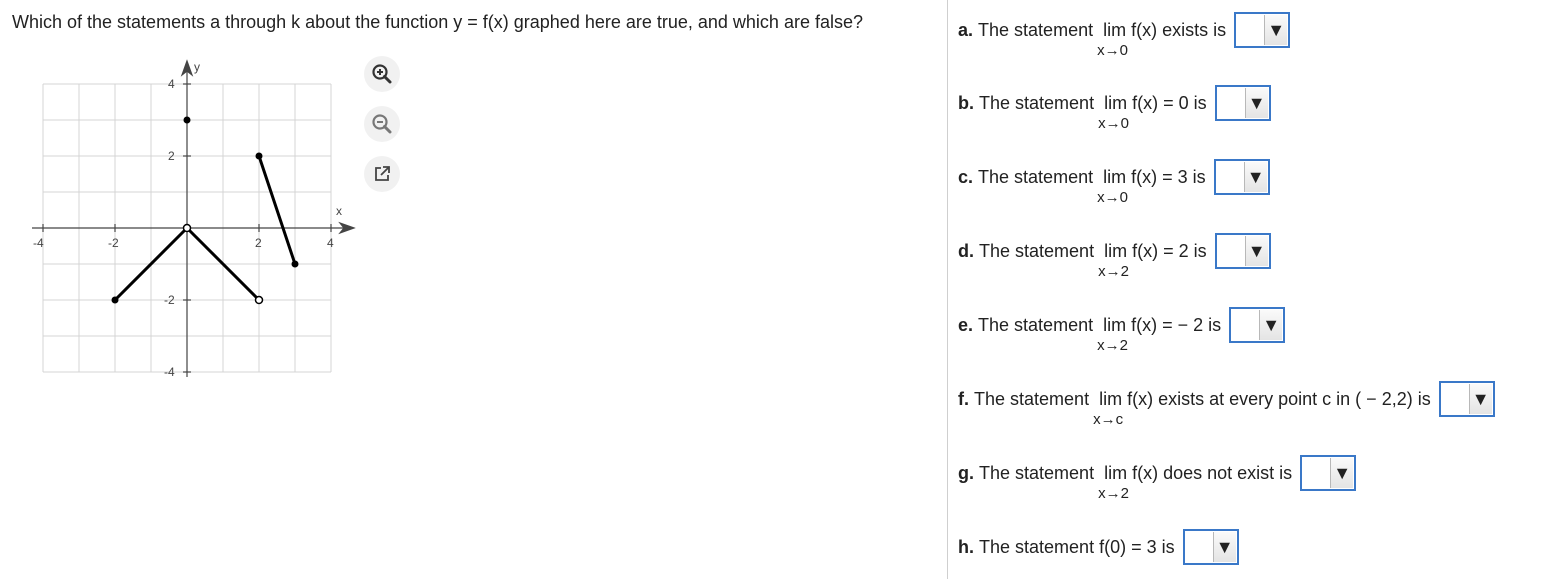 This screenshot has height=579, width=1546. Describe the element at coordinates (1168, 176) in the screenshot. I see `statement-expression: f(x) = 3 is` at that location.